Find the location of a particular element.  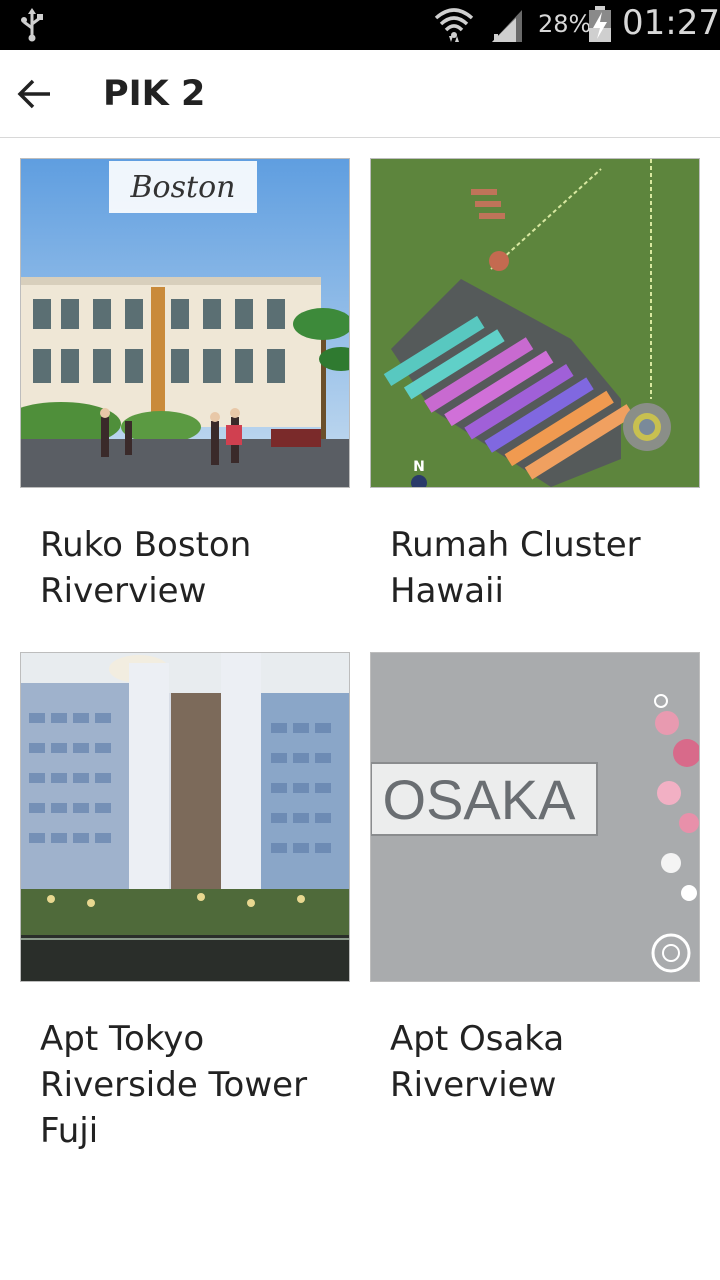

svg-text: N is located at coordinates (419, 467).